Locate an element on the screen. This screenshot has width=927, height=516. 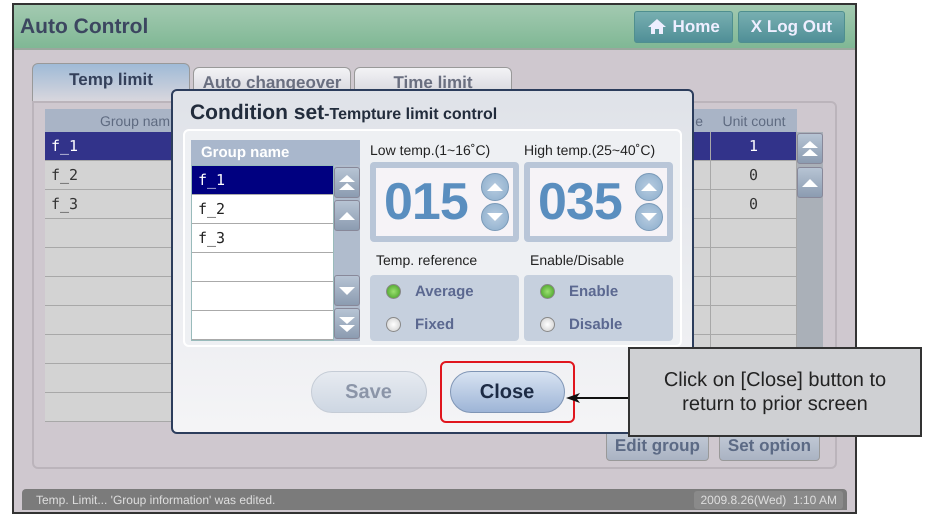
column-header: Unit count is located at coordinates (754, 120).